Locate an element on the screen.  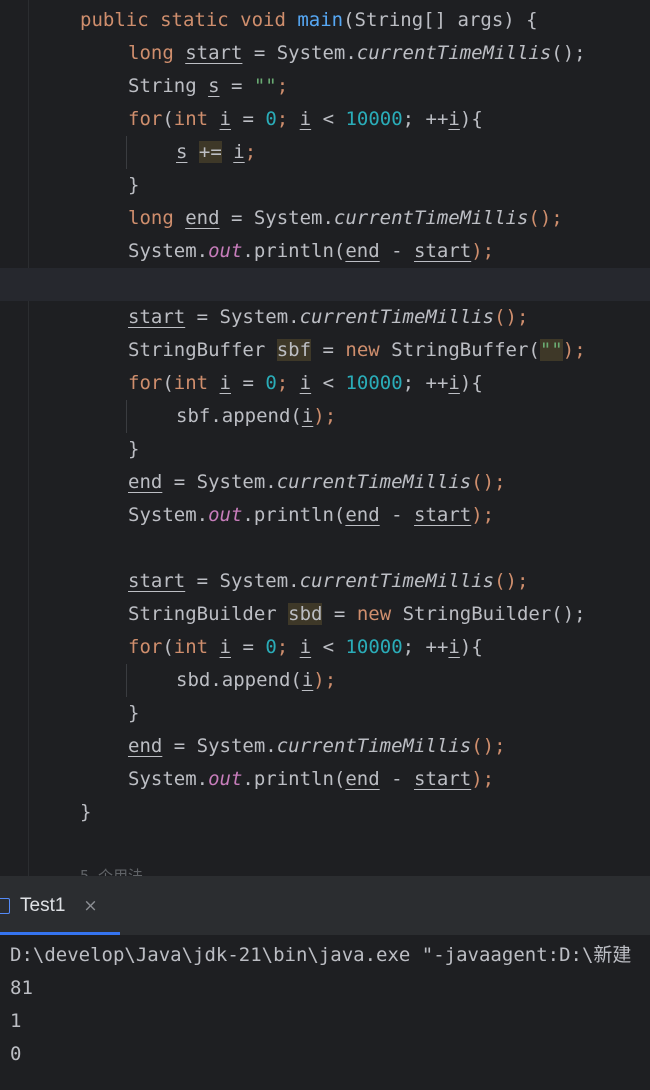
code-line-method-signature: public static void main(String[] args) { is located at coordinates (309, 20).